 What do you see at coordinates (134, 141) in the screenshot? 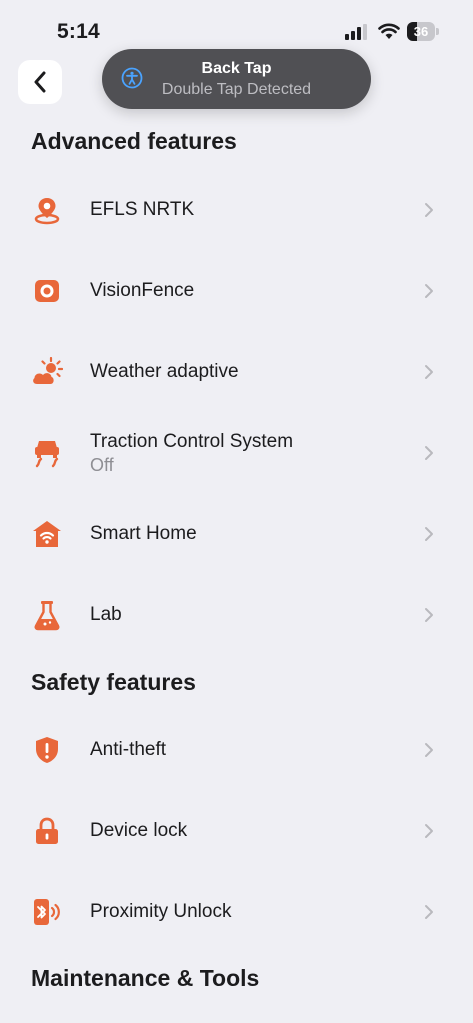
I see `section-title-advanced: Advanced features` at bounding box center [134, 141].